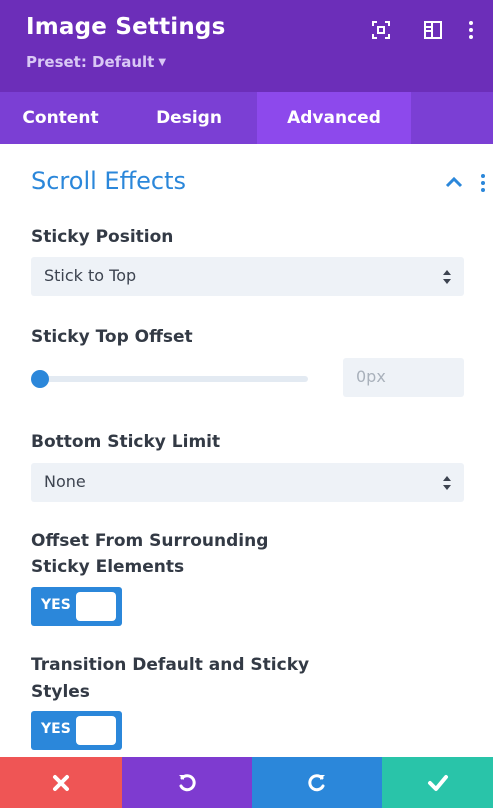 The height and width of the screenshot is (808, 493). I want to click on close-icon, so click(61, 782).